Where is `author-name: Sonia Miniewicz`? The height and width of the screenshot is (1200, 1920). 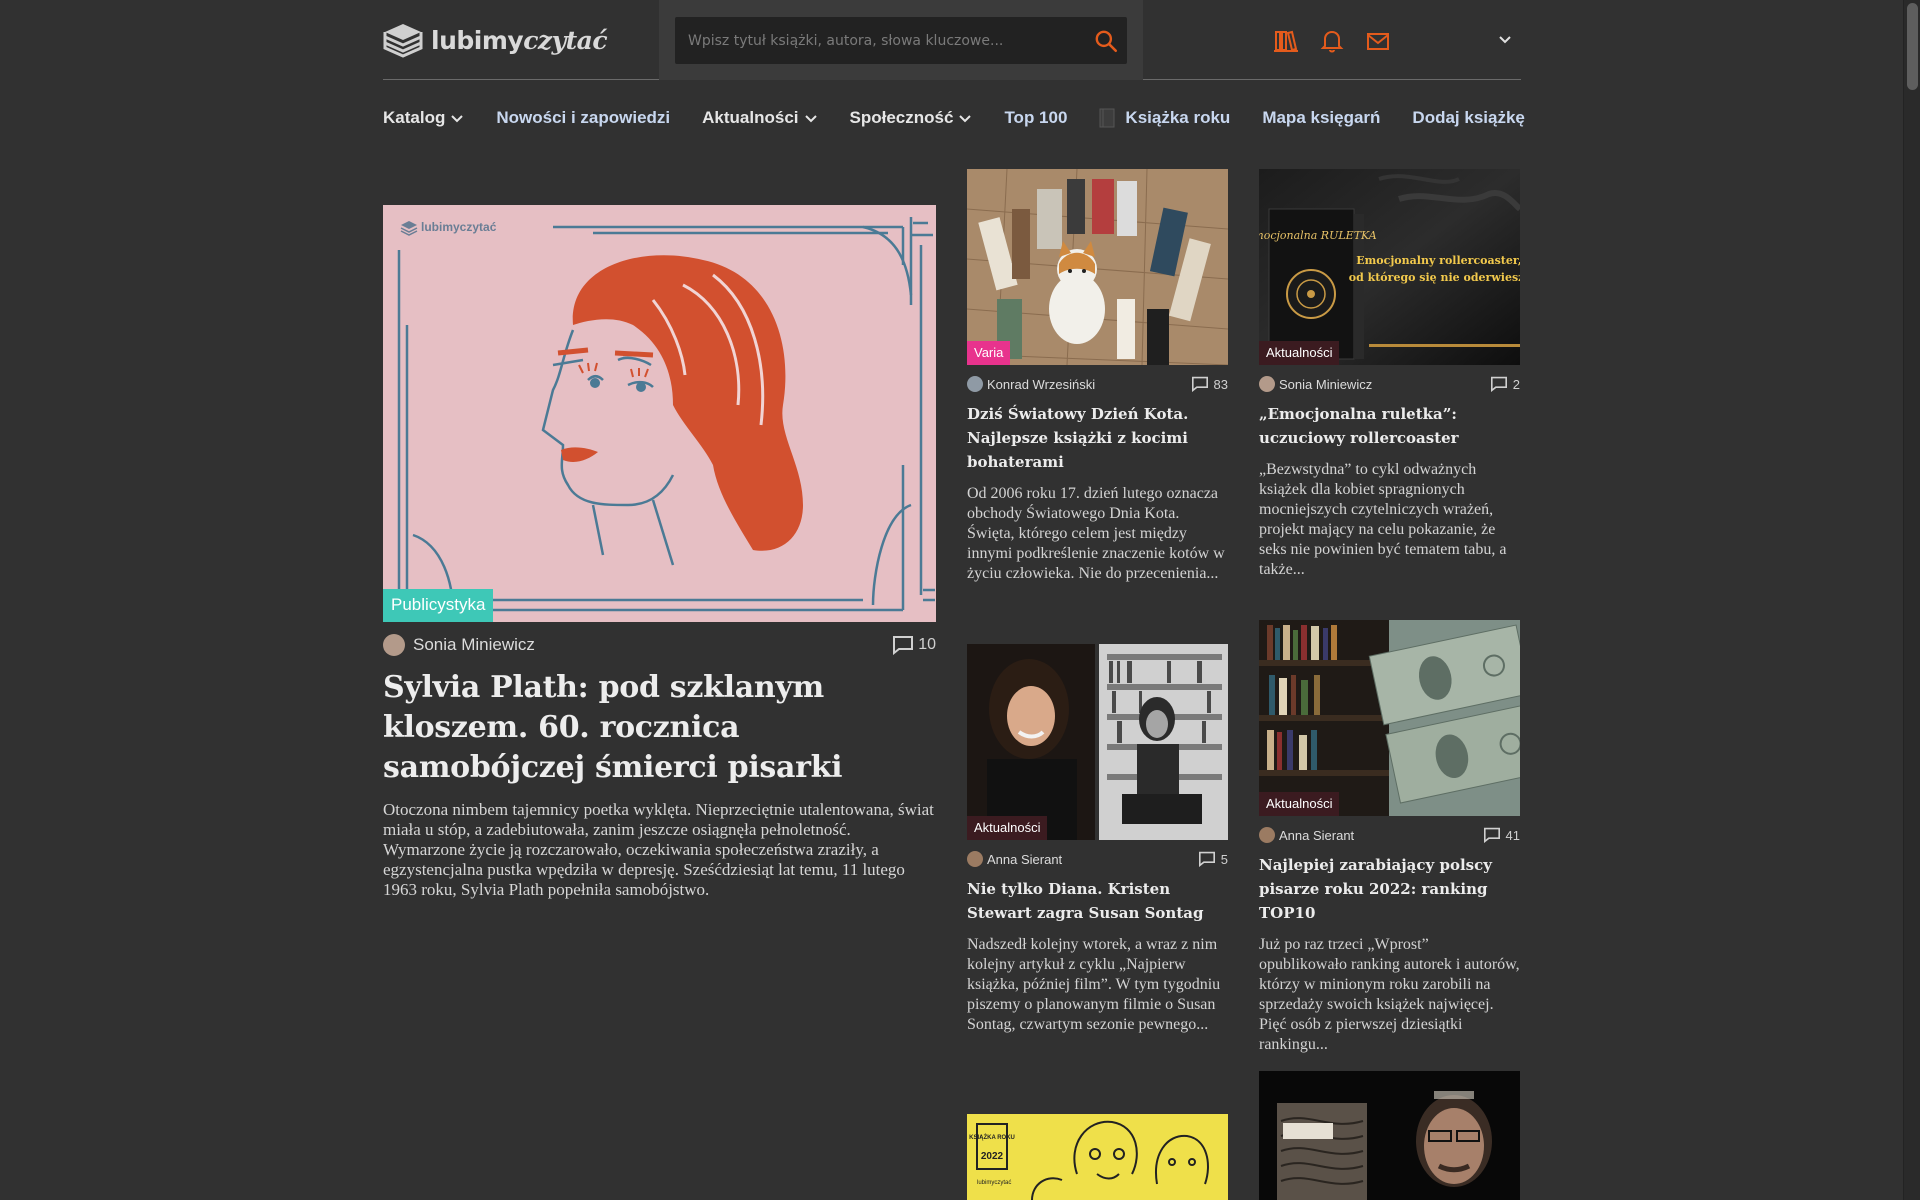
author-name: Sonia Miniewicz is located at coordinates (474, 644).